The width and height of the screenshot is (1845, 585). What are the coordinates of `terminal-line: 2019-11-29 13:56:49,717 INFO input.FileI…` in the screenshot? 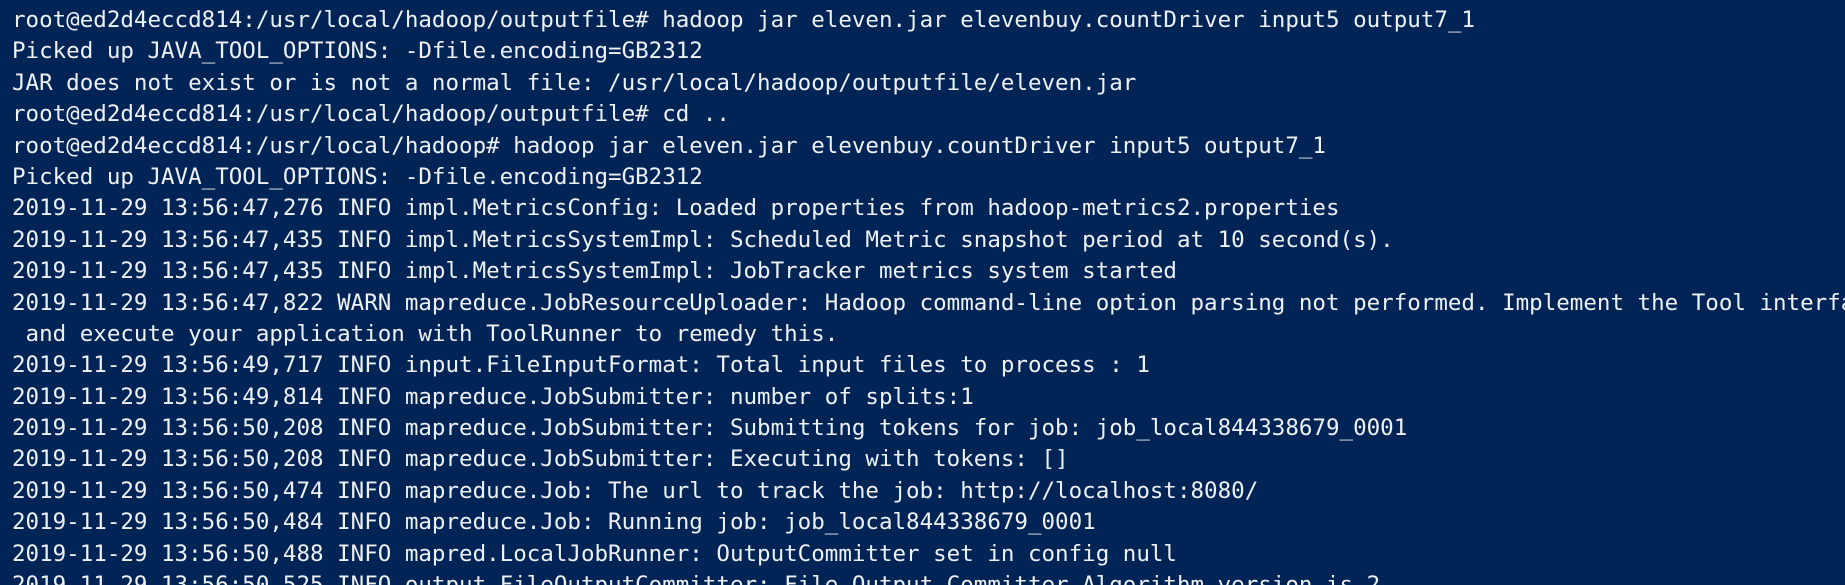 It's located at (581, 365).